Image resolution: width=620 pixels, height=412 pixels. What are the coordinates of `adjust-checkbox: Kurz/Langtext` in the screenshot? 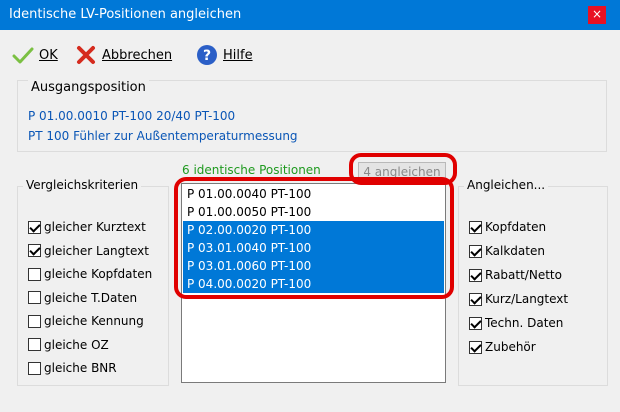 It's located at (518, 299).